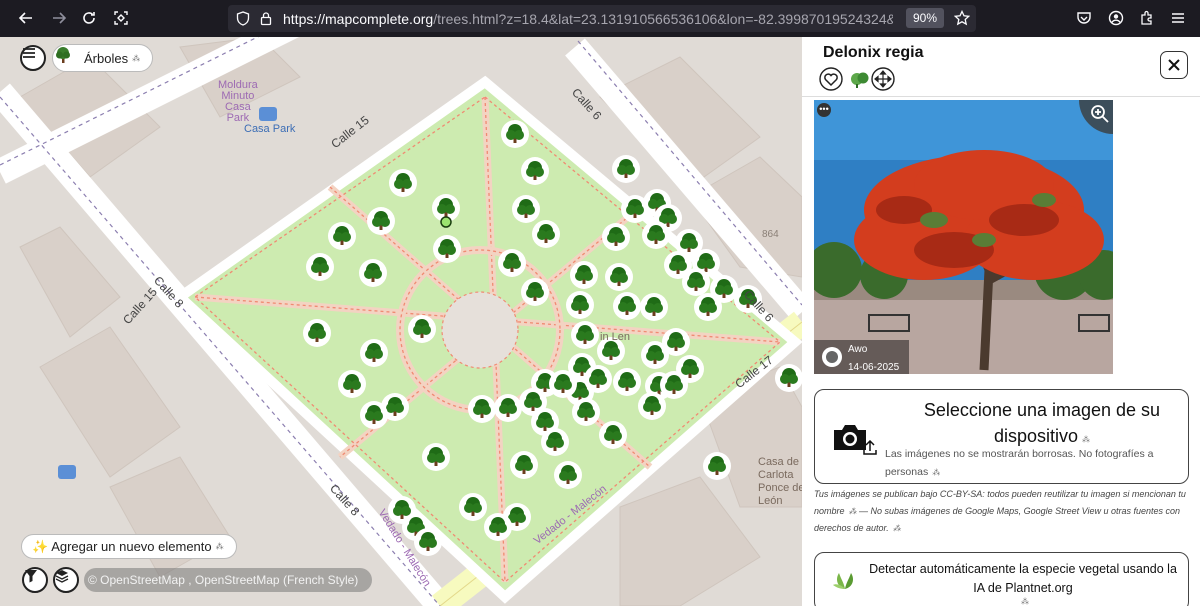 The width and height of the screenshot is (1200, 606). I want to click on lock-icon, so click(266, 21).